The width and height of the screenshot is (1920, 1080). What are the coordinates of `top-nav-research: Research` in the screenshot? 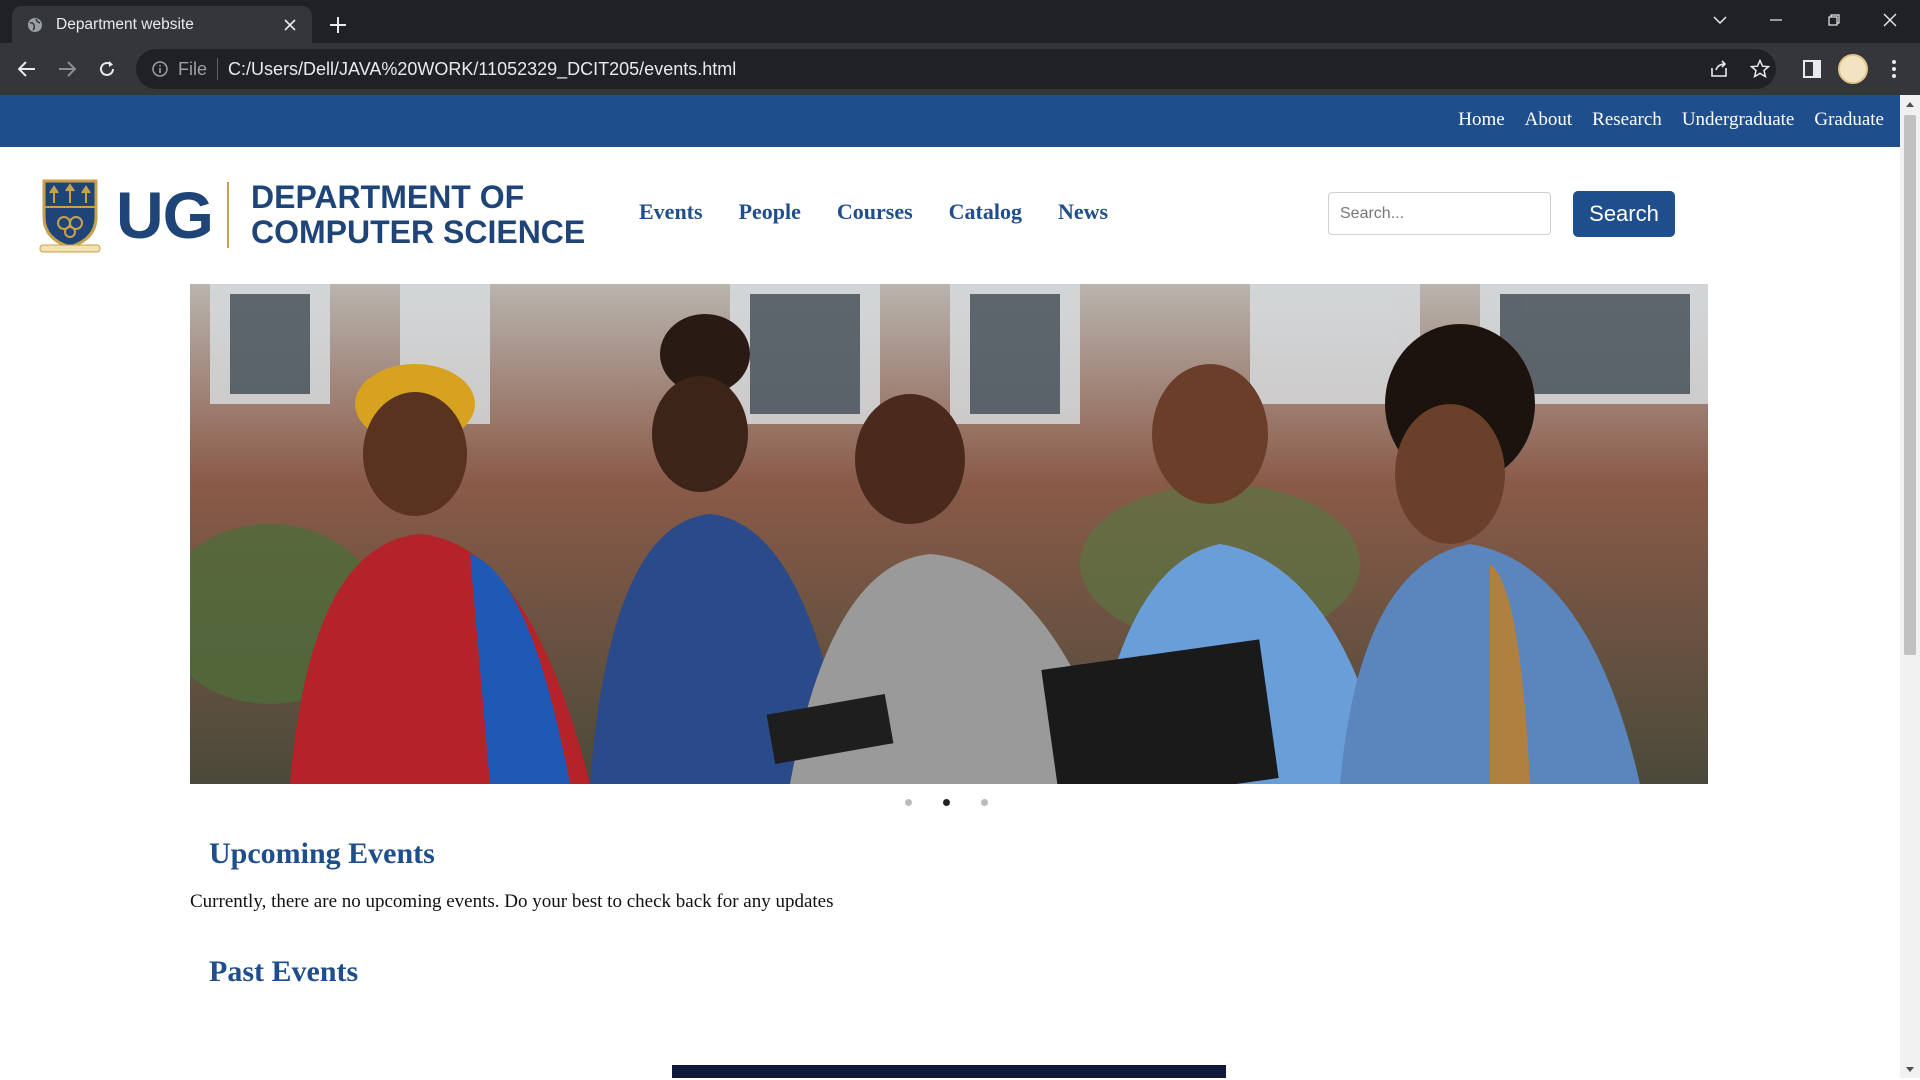 It's located at (1627, 120).